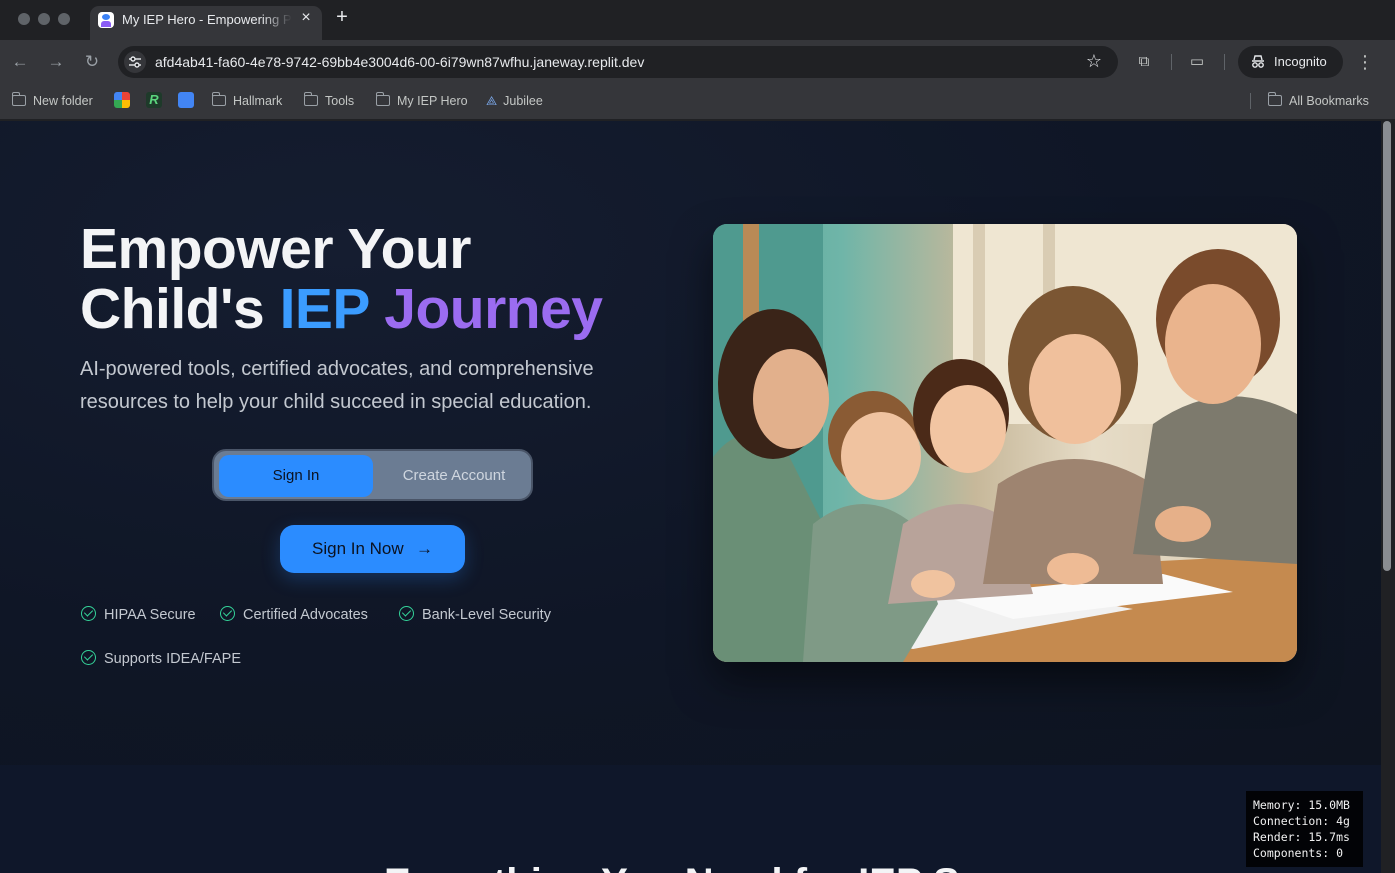 This screenshot has height=873, width=1395. What do you see at coordinates (172, 309) in the screenshot?
I see `title-word-childs: Child's` at bounding box center [172, 309].